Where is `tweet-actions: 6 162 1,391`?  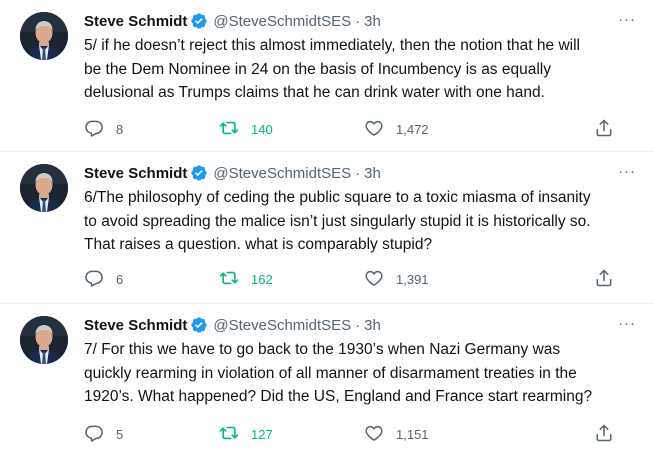 tweet-actions: 6 162 1,391 is located at coordinates (349, 279).